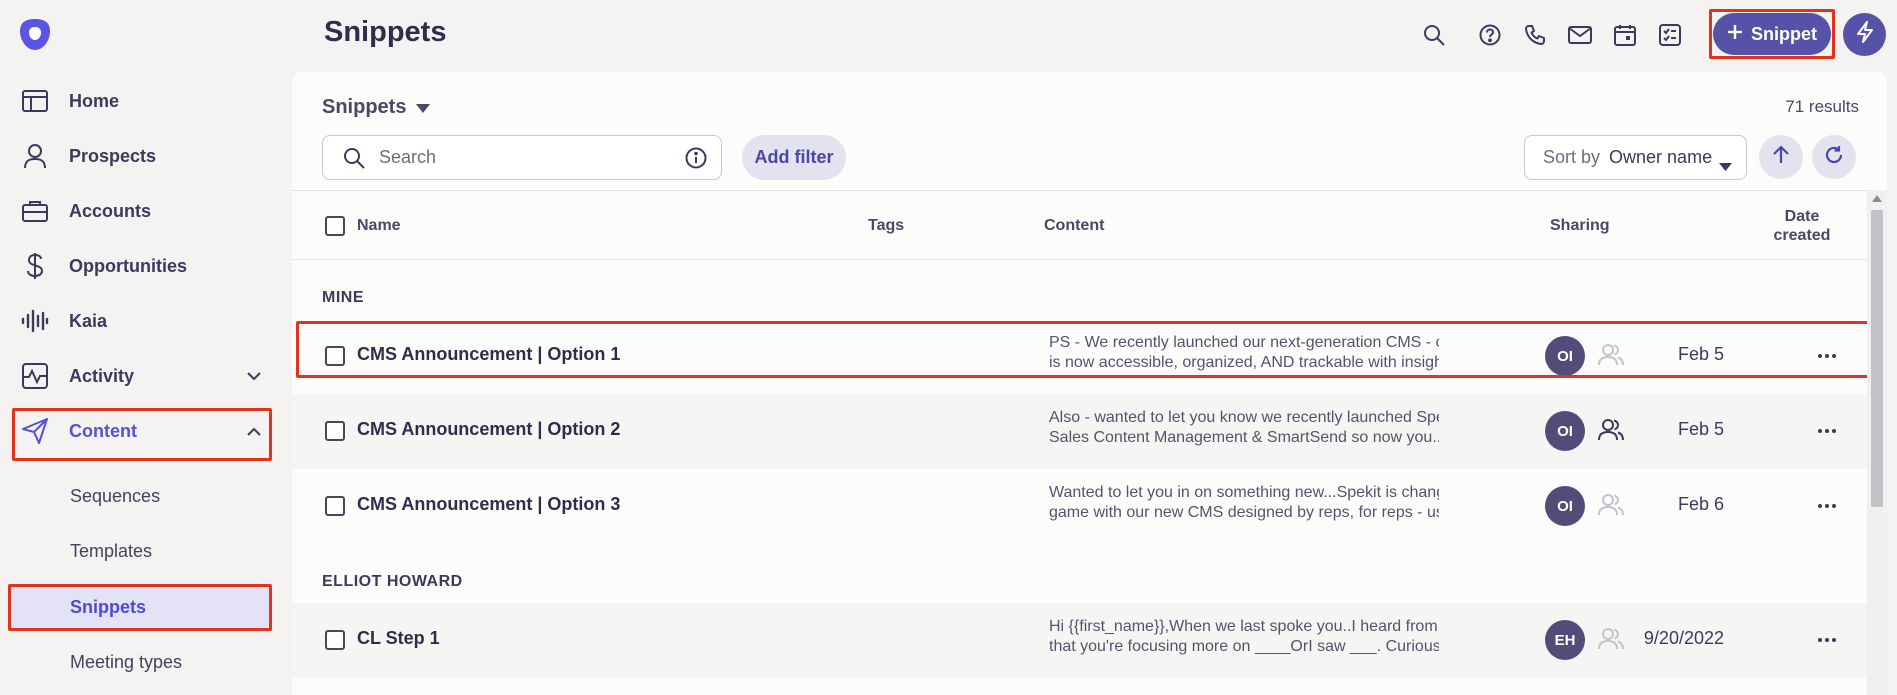  I want to click on sort-label: Sort by, so click(1572, 157).